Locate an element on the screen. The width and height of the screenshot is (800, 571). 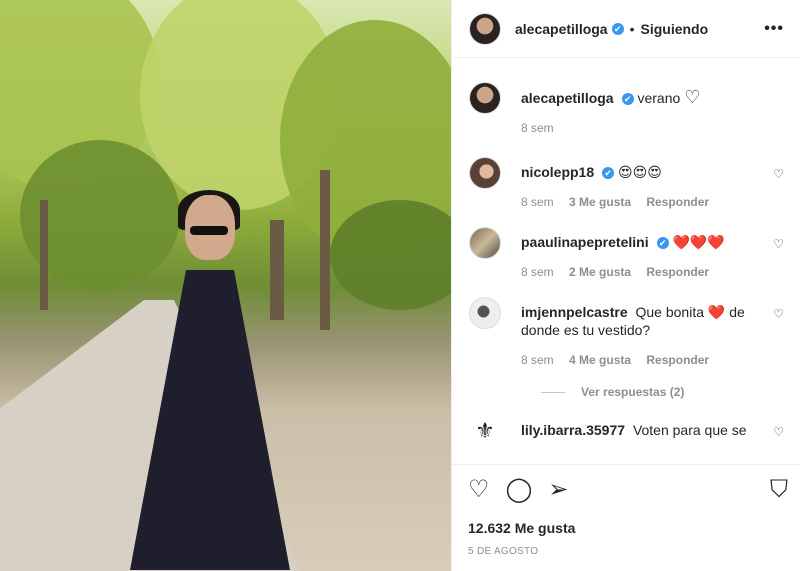
share-icon: ➢ is located at coordinates (558, 489).